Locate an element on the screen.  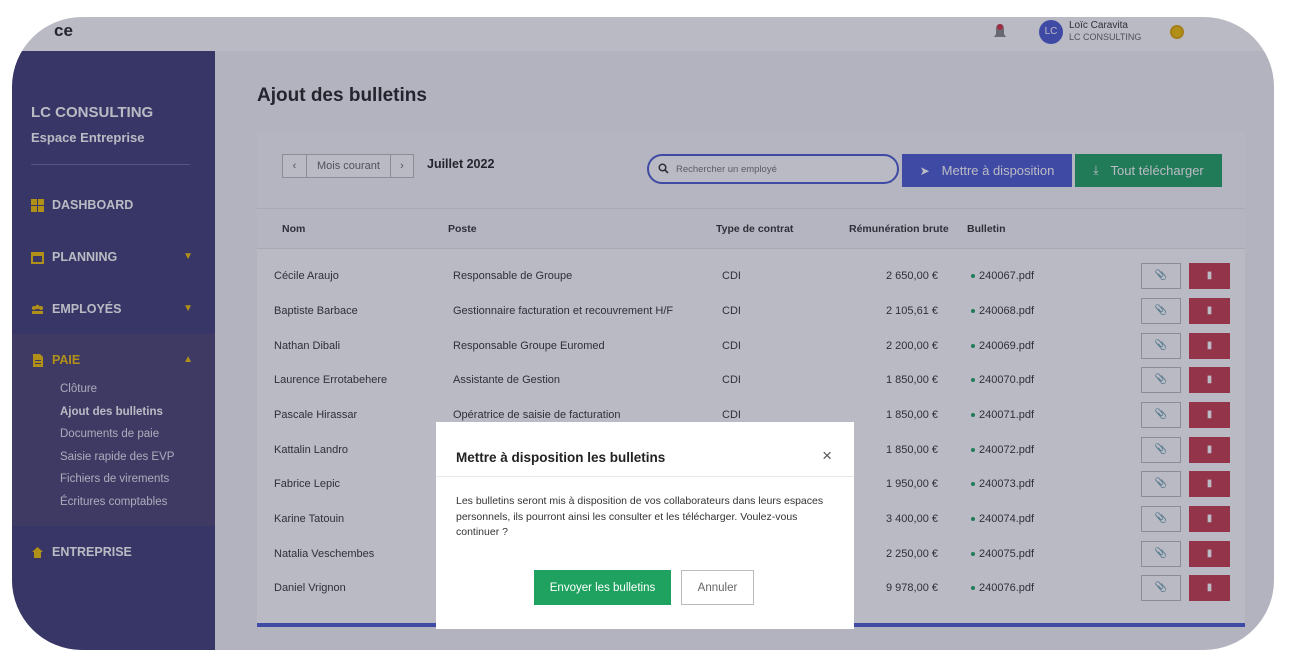
cancel-button: Annuler is located at coordinates (717, 587).